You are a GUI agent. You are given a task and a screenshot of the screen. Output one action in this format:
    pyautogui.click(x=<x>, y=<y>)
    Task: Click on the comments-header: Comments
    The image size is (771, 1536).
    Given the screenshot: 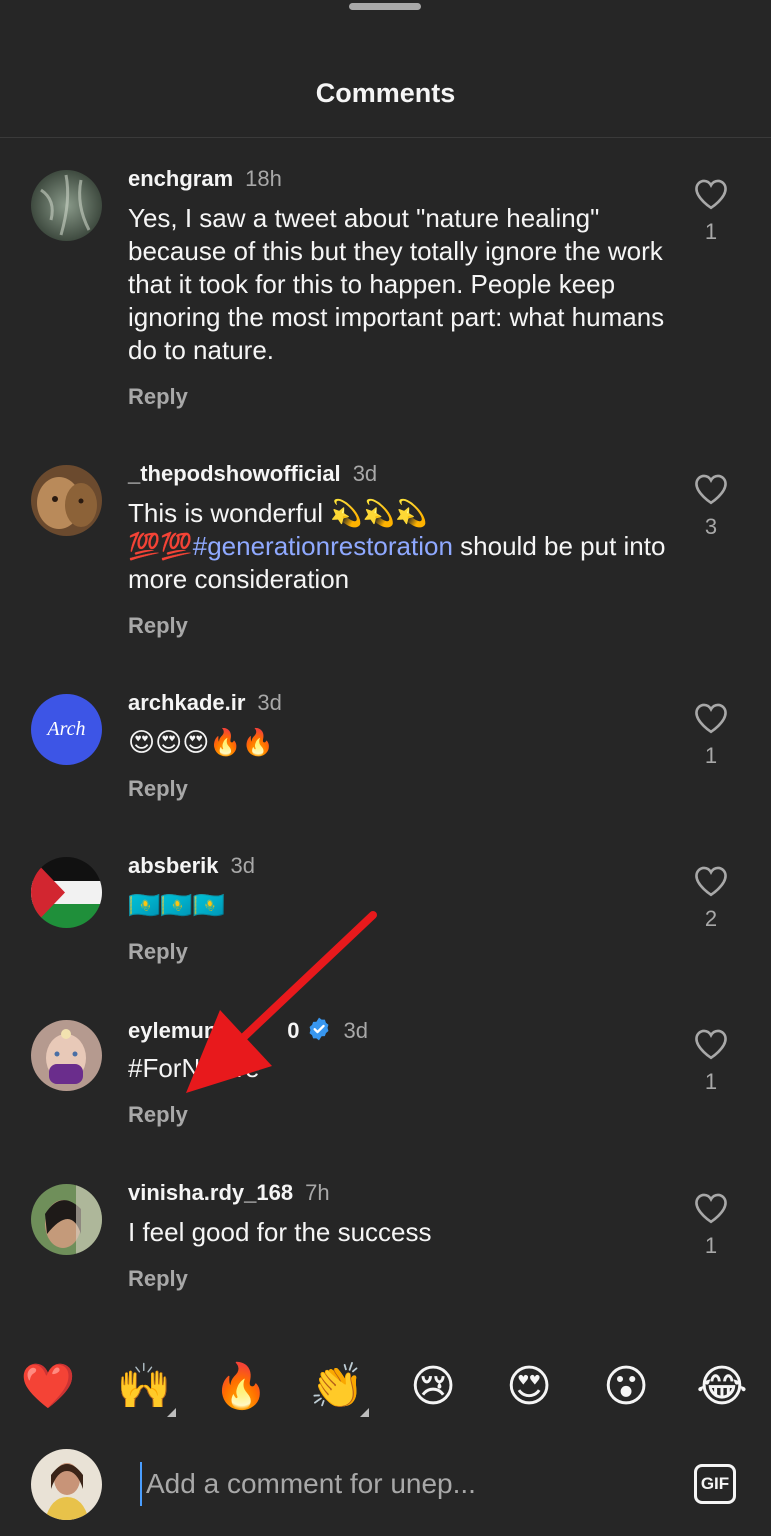 What is the action you would take?
    pyautogui.click(x=385, y=69)
    